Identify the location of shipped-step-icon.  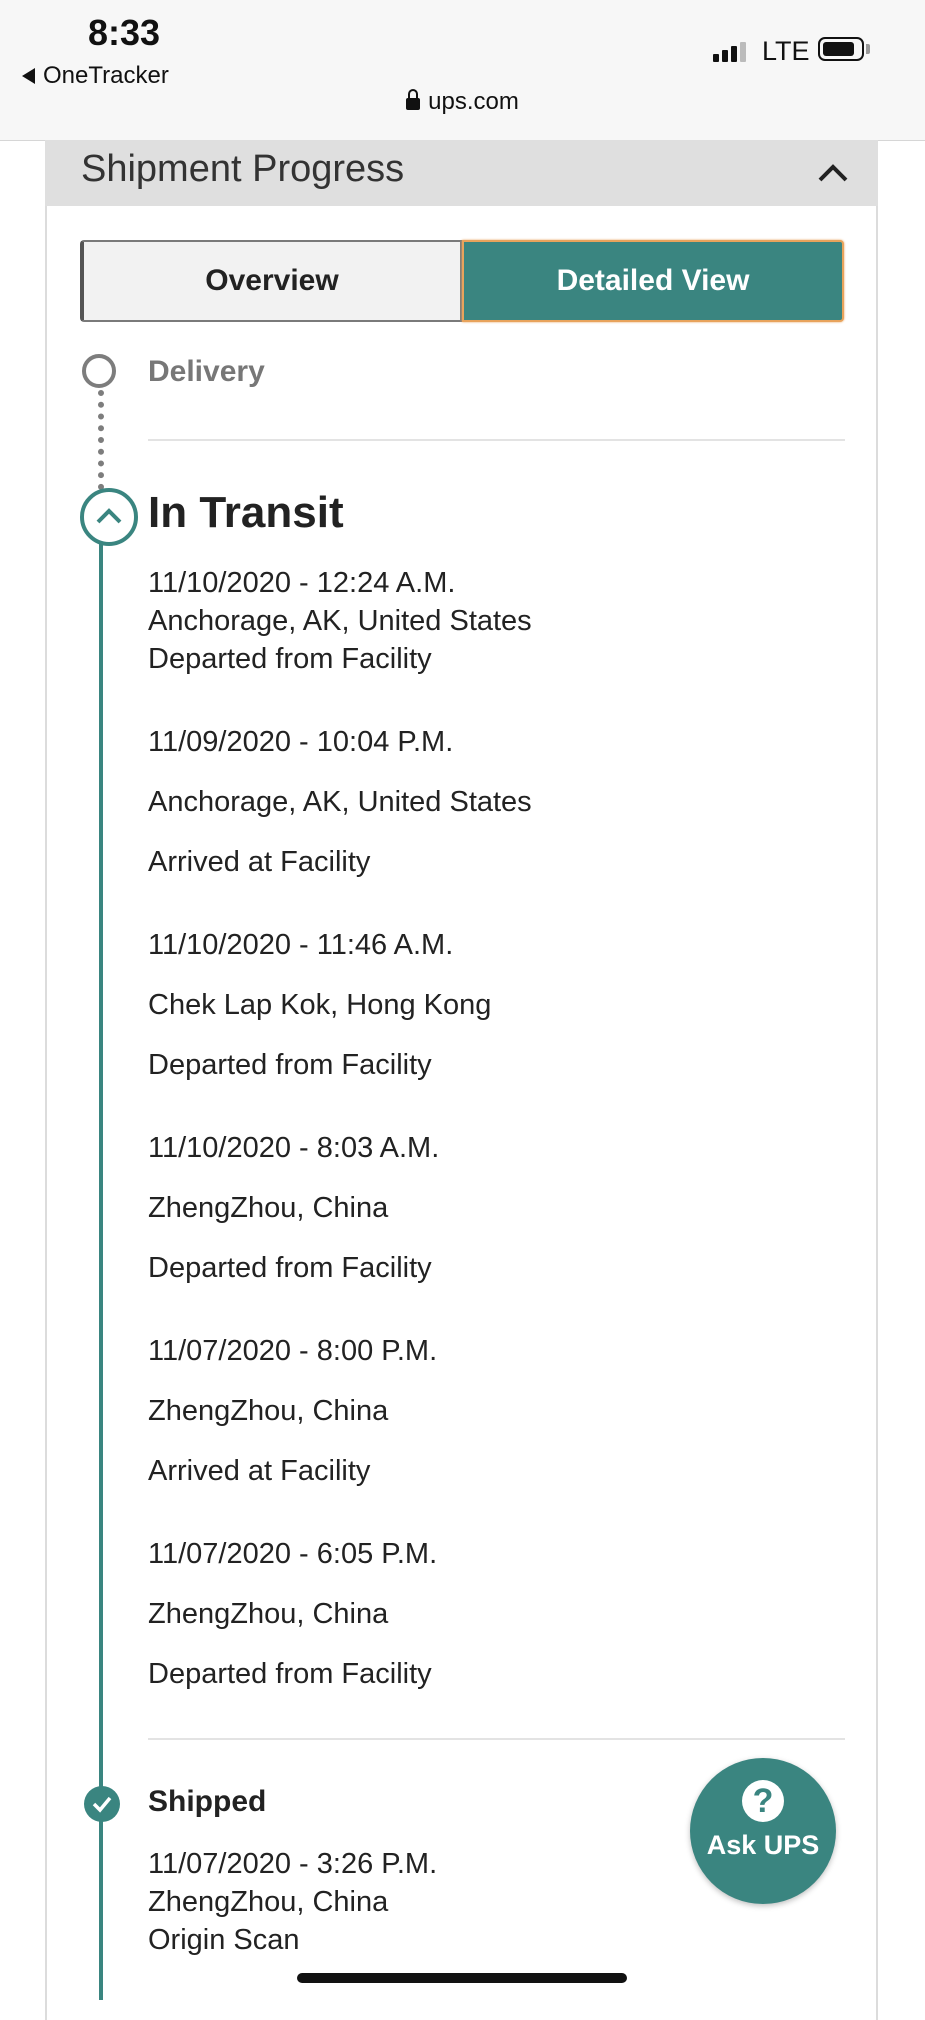
(102, 1804).